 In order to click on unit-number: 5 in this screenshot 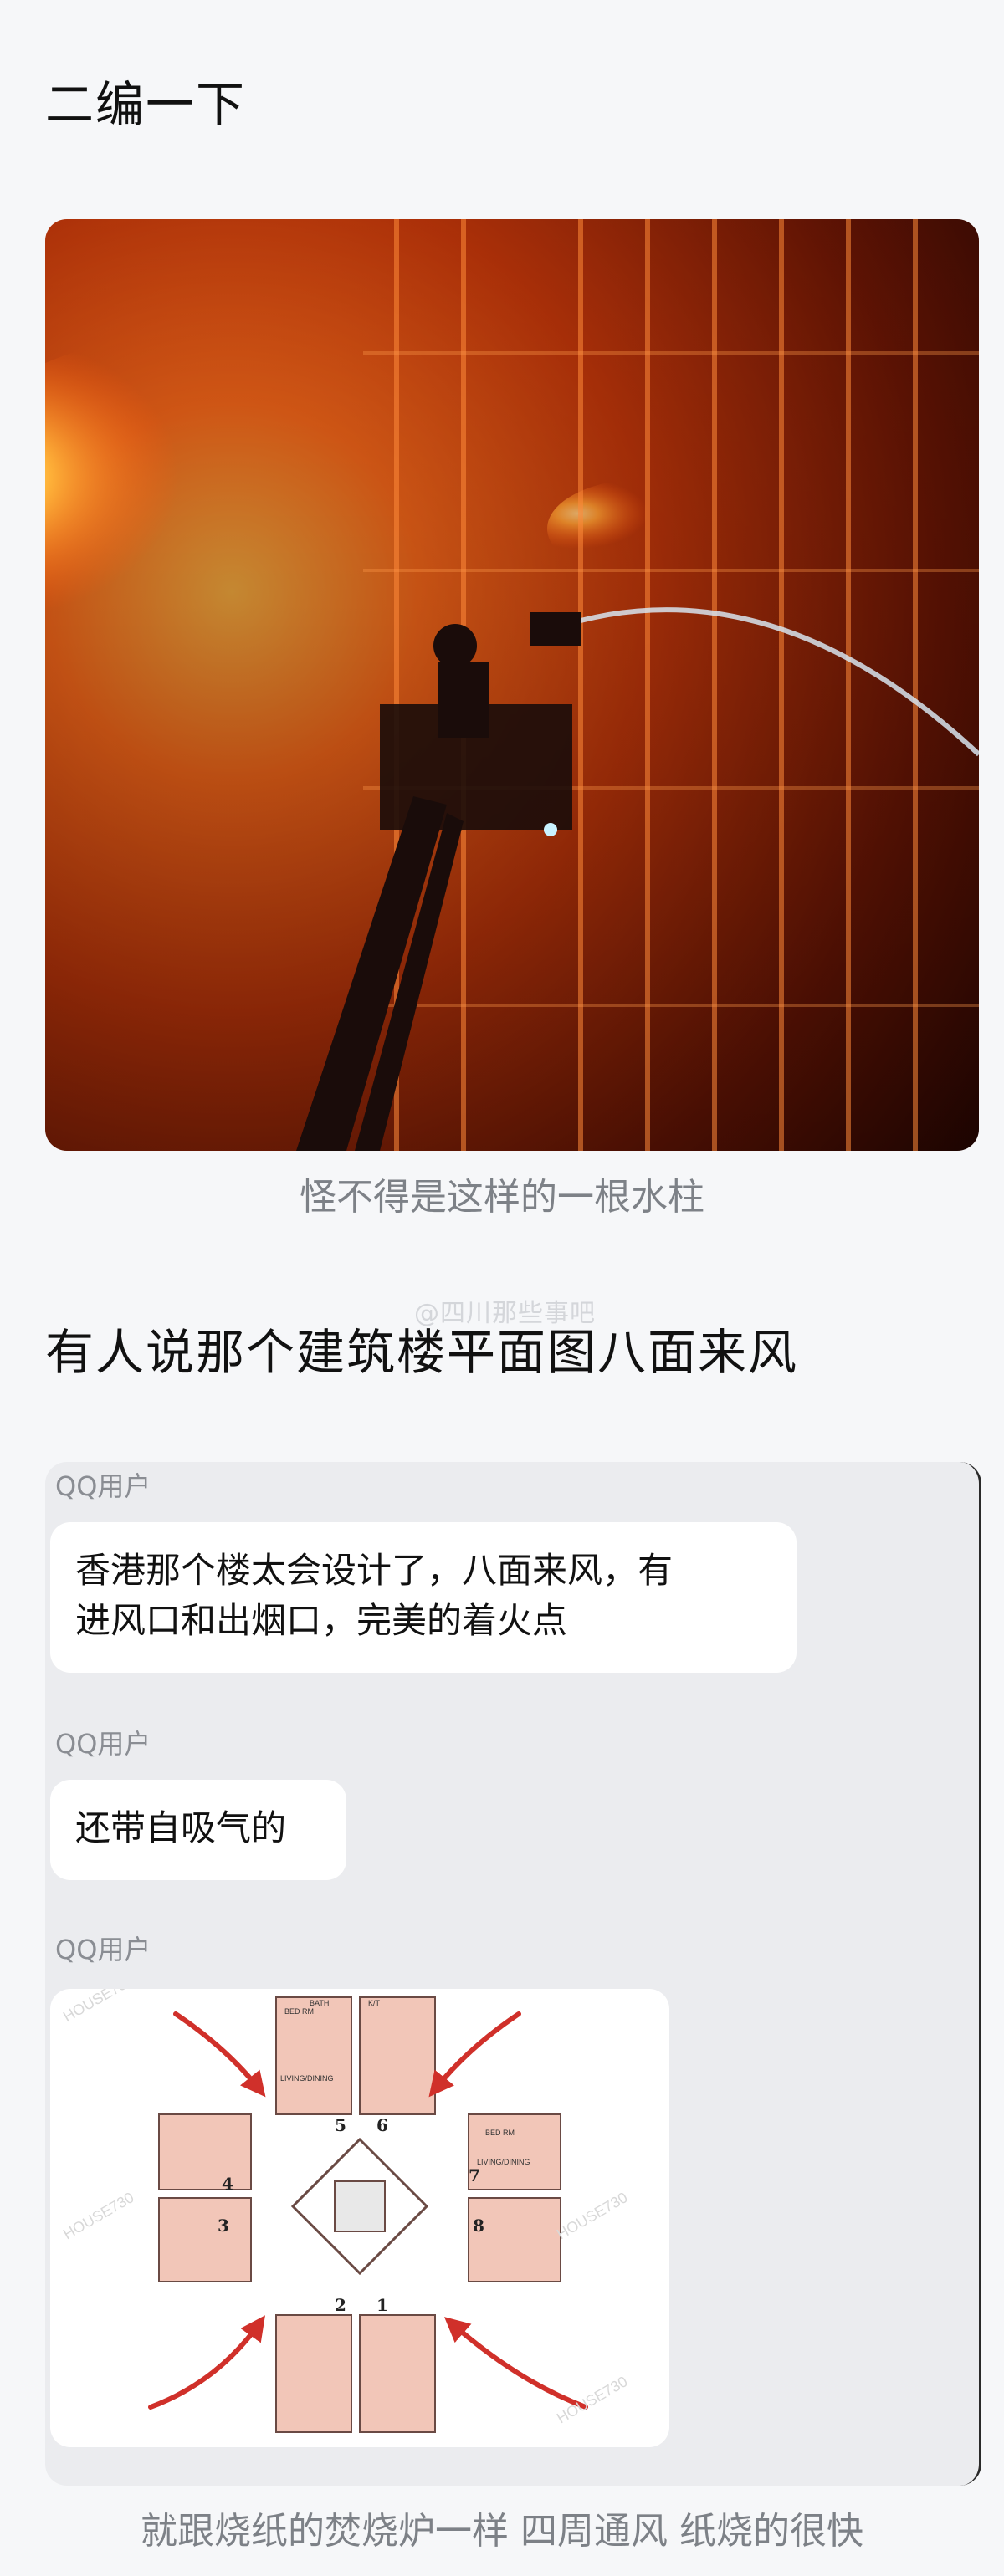, I will do `click(340, 2125)`.